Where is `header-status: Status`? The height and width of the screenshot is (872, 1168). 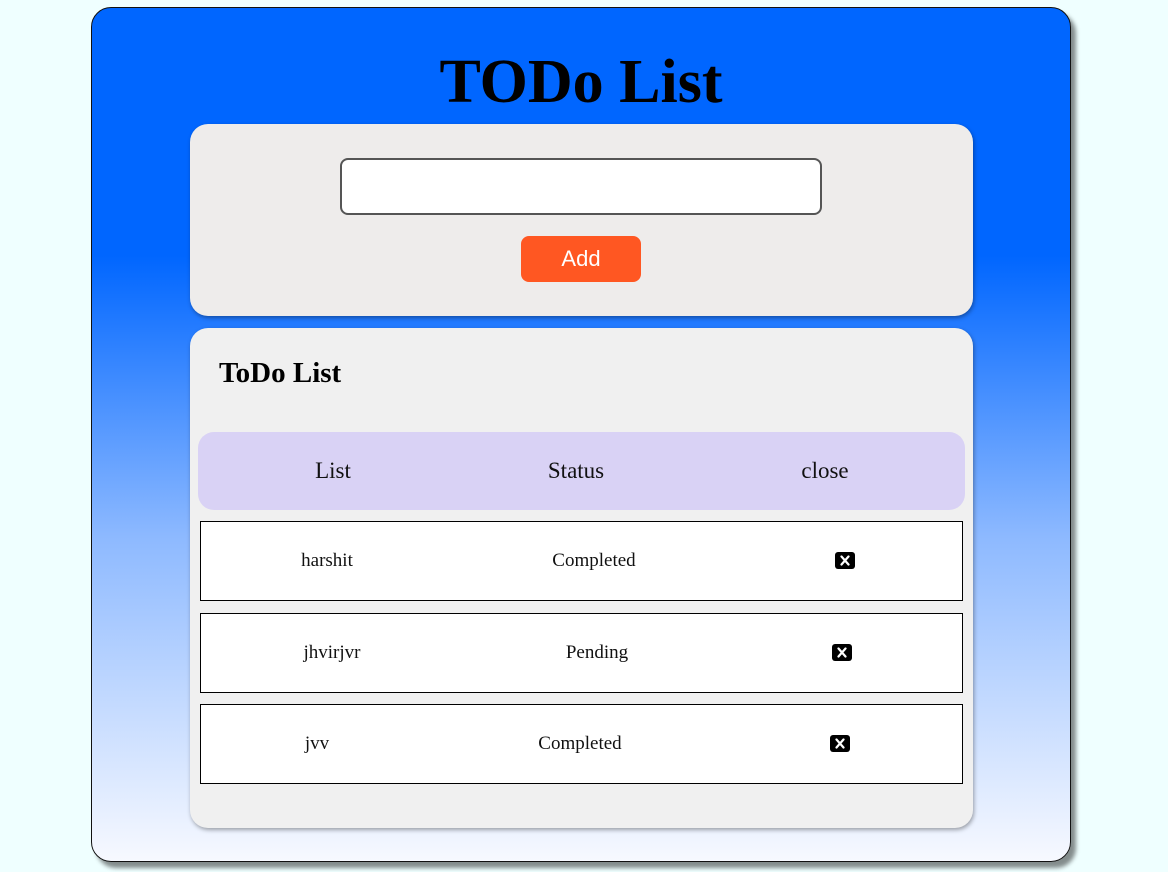
header-status: Status is located at coordinates (576, 470).